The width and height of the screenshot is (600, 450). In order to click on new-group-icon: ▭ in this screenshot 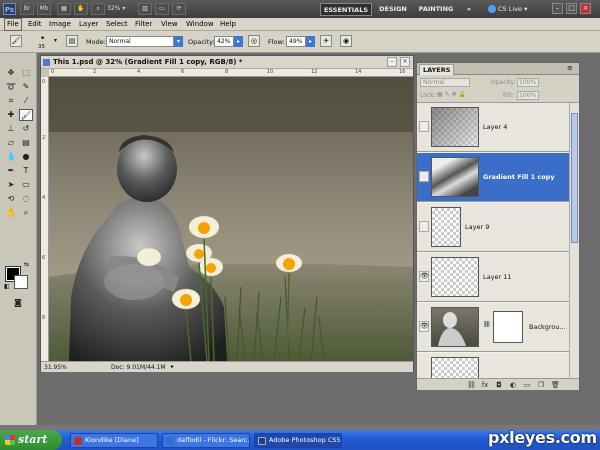, I will do `click(527, 385)`.